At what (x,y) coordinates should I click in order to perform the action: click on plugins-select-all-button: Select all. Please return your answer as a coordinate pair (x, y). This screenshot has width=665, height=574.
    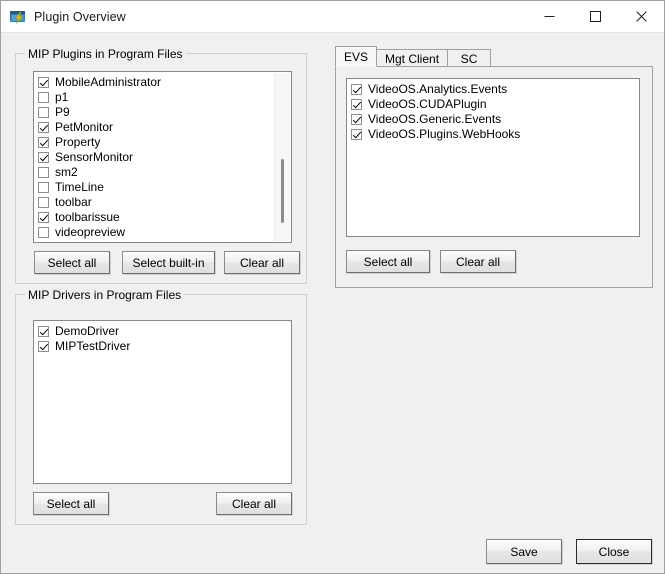
    Looking at the image, I should click on (72, 262).